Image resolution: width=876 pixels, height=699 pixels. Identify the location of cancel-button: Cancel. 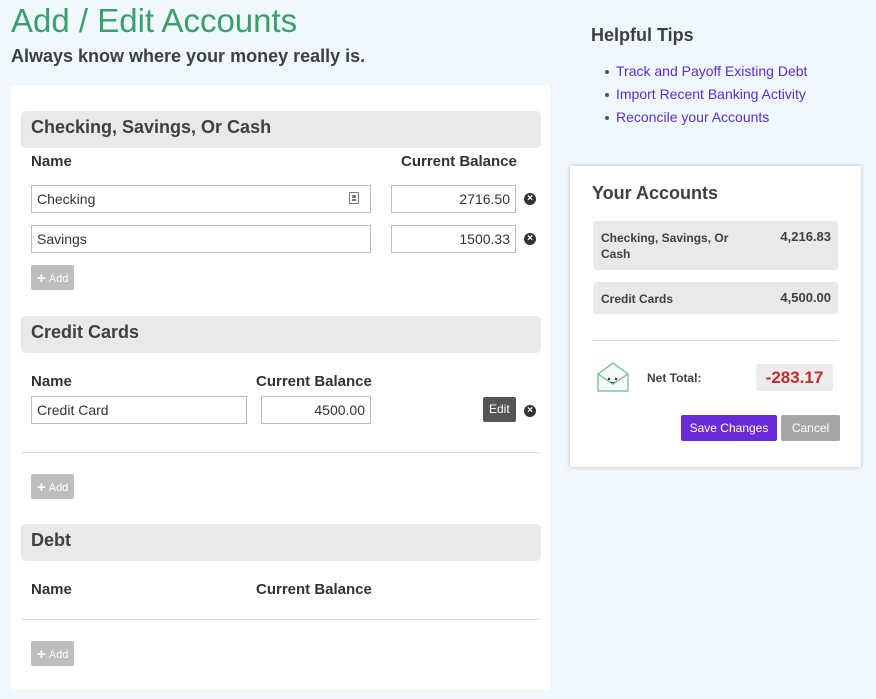
(810, 428).